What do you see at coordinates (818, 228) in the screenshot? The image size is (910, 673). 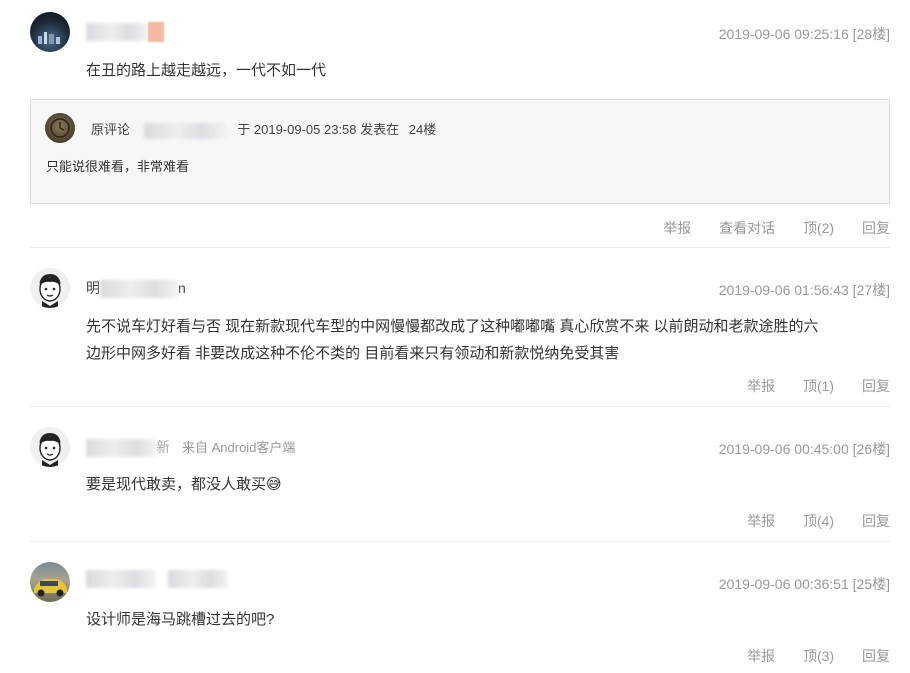 I see `upvote-button: 顶(2)` at bounding box center [818, 228].